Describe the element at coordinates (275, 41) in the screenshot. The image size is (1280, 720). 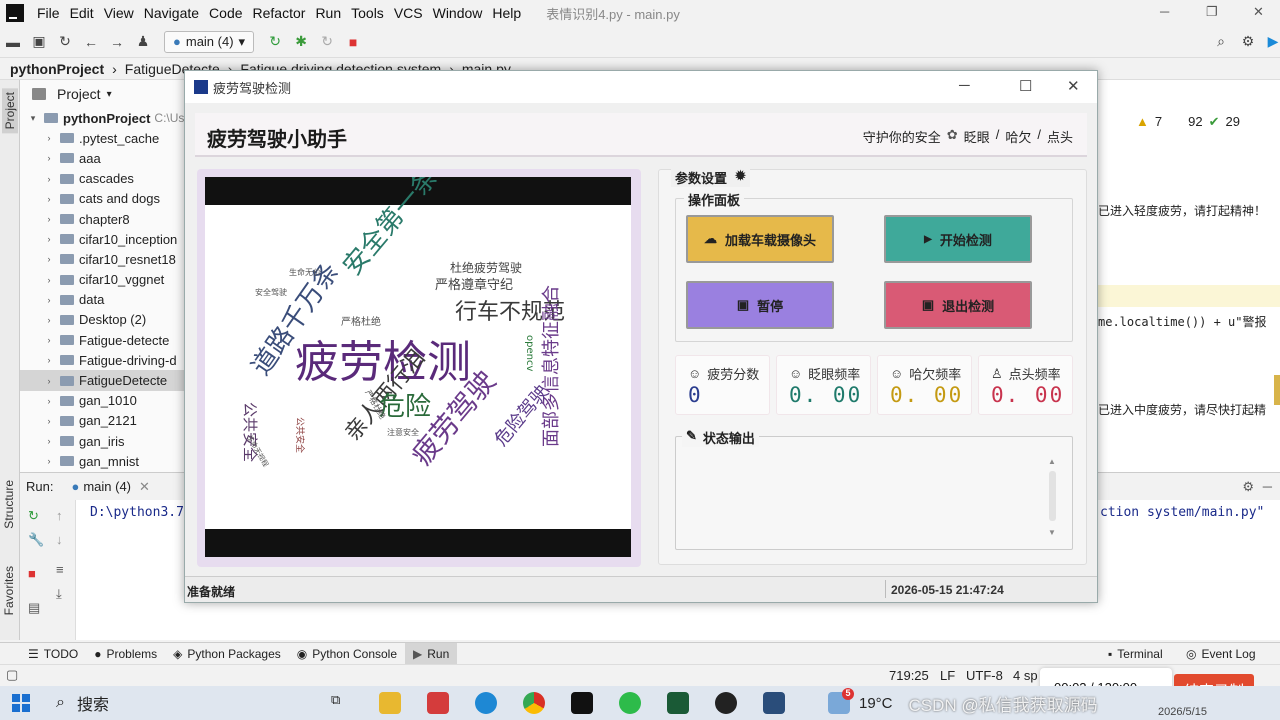
I see `rerun-icon: ↻` at that location.